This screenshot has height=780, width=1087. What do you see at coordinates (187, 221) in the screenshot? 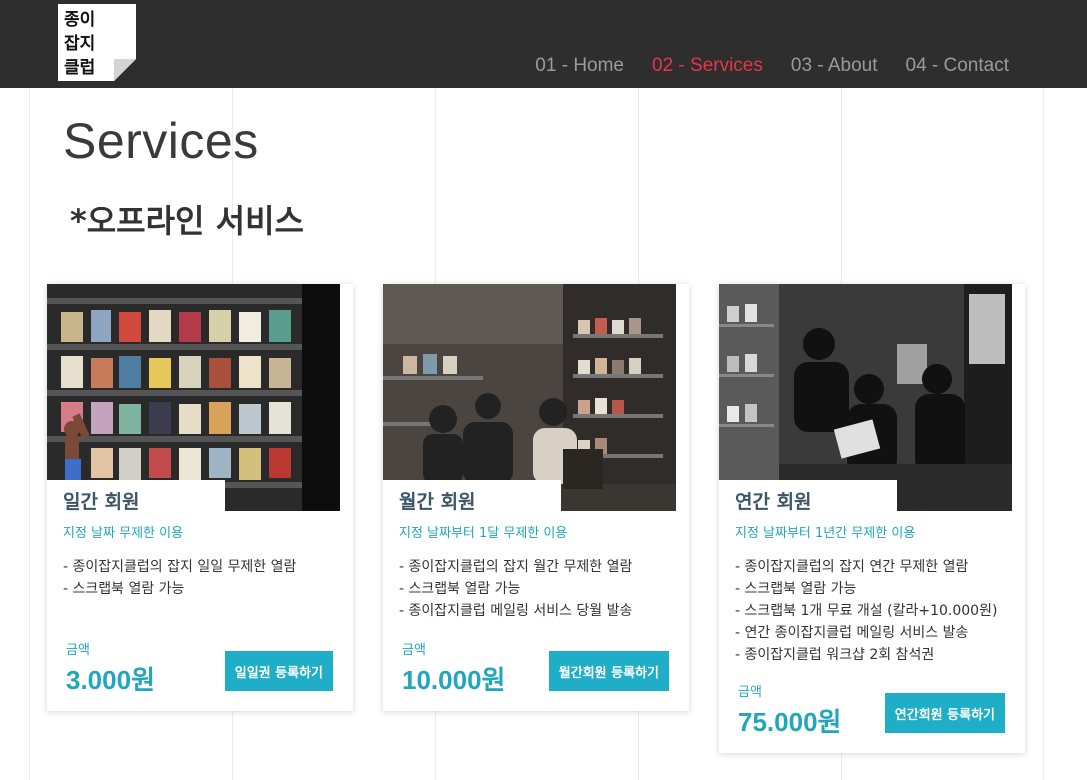
I see `section-title: *오프라인 서비스` at bounding box center [187, 221].